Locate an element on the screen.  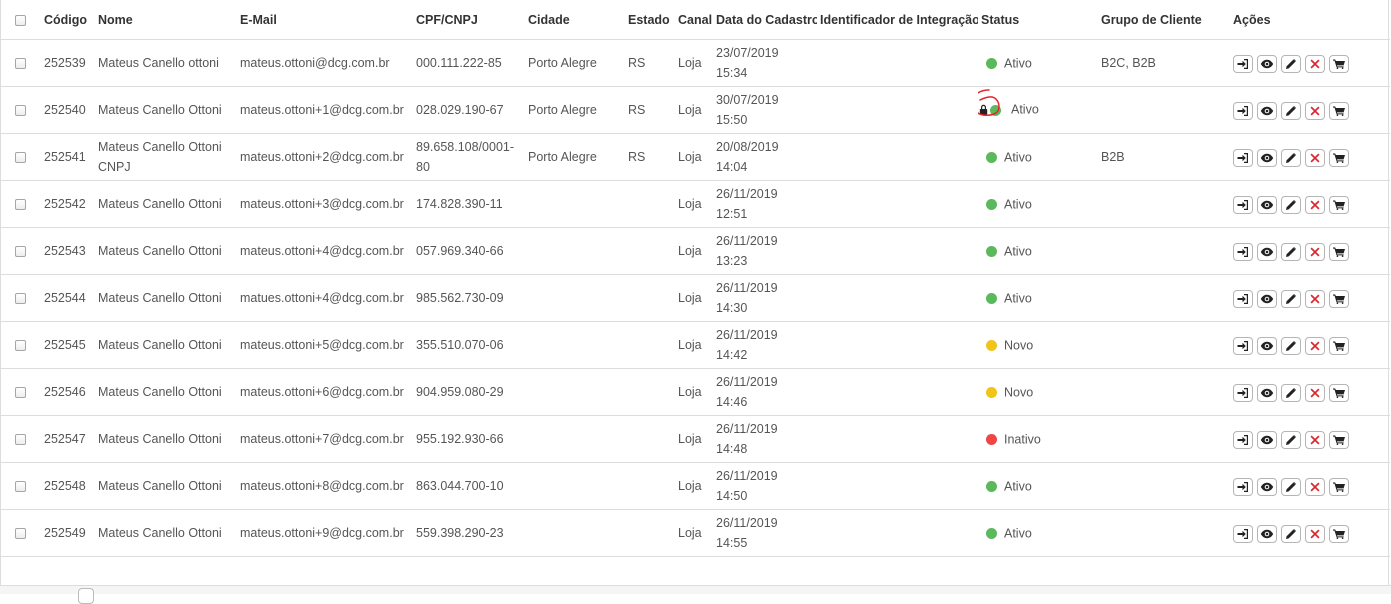
cell-data: 30/07/2019 15:50 is located at coordinates (765, 110).